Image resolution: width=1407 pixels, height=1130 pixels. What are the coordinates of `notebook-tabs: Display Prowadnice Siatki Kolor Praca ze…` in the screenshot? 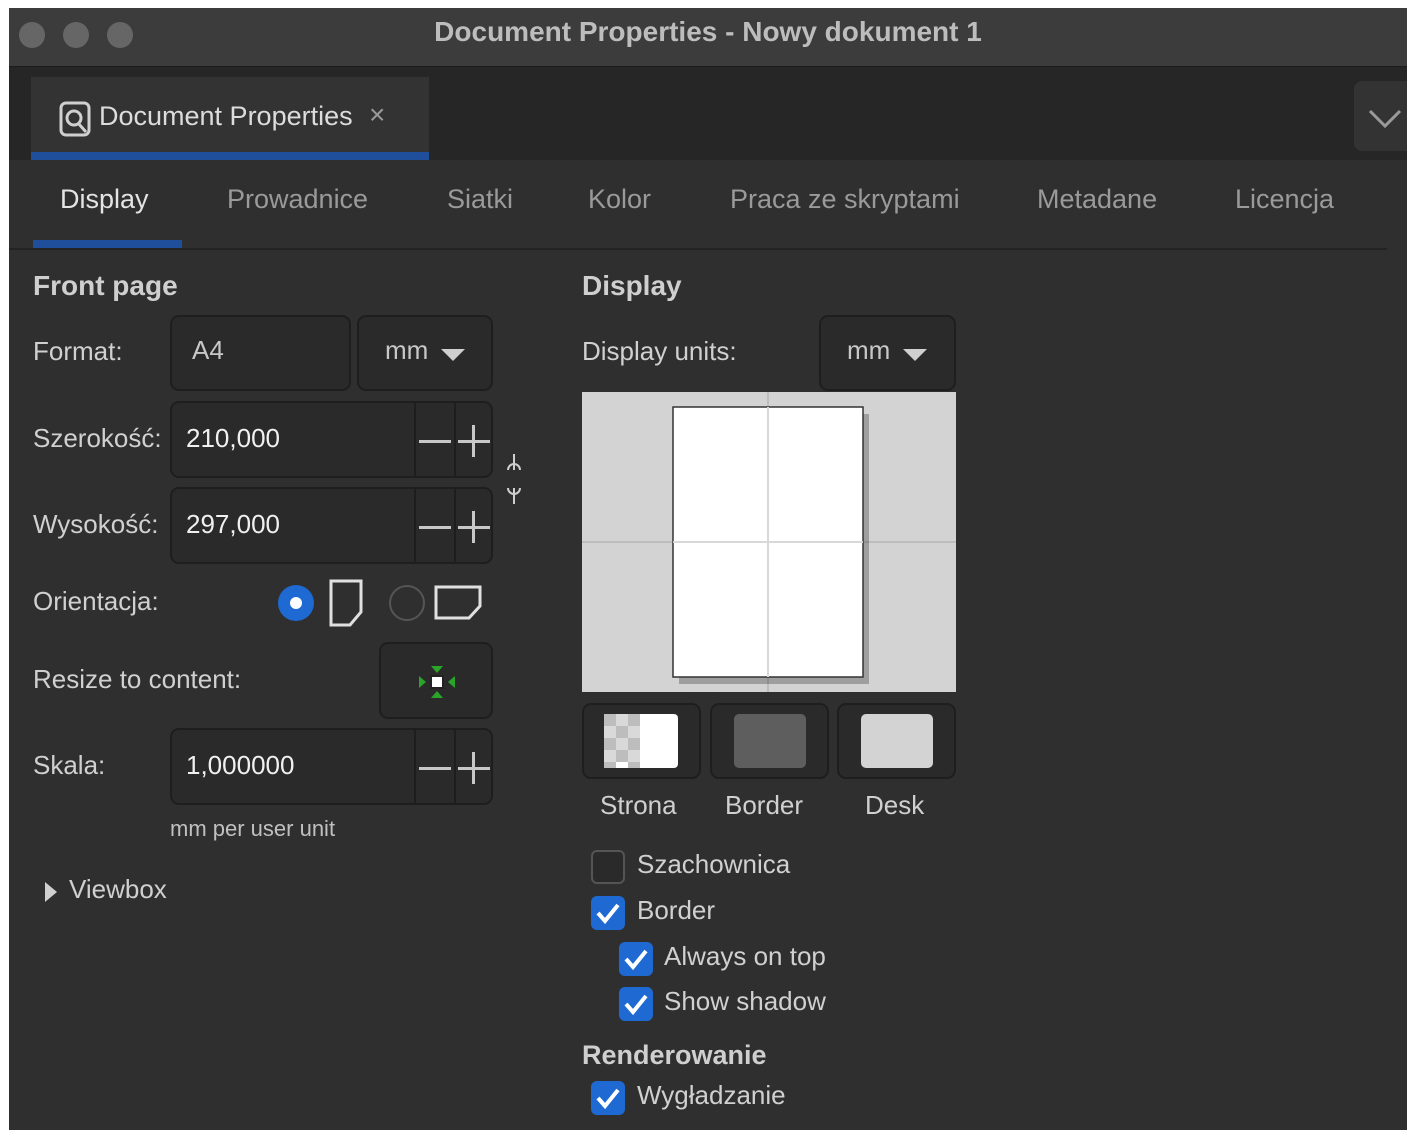 It's located at (698, 205).